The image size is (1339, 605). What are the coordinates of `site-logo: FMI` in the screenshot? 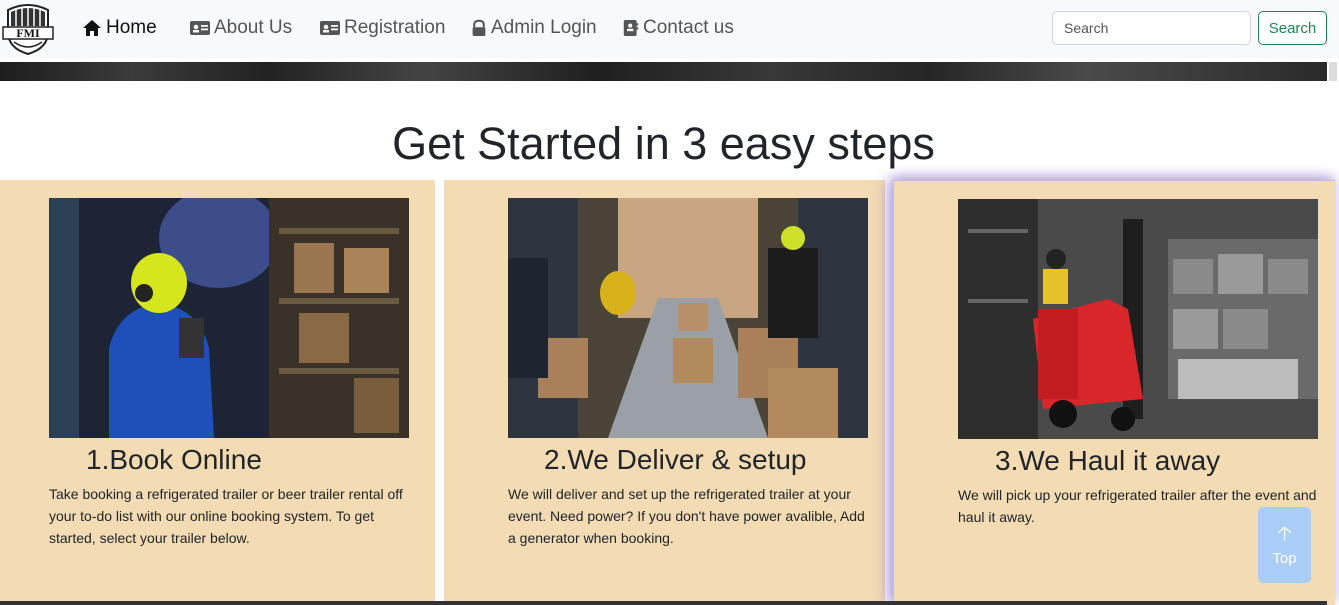 It's located at (28, 29).